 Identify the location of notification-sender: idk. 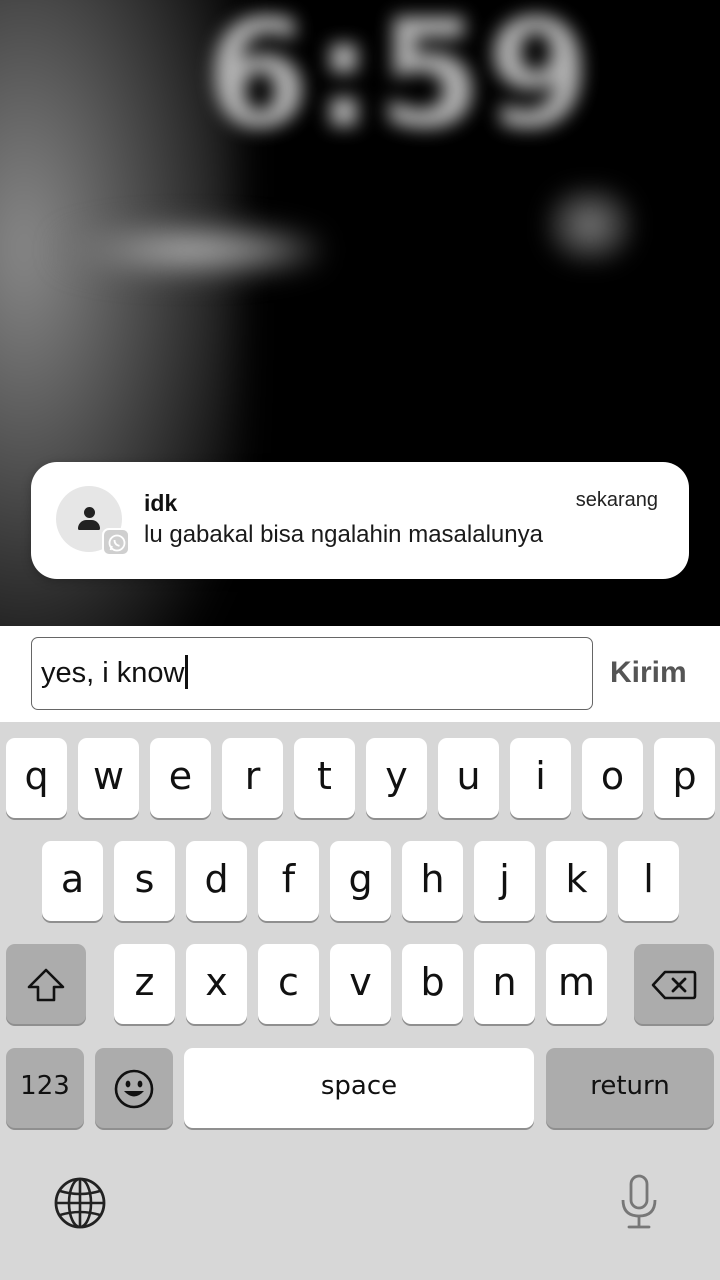
(161, 503).